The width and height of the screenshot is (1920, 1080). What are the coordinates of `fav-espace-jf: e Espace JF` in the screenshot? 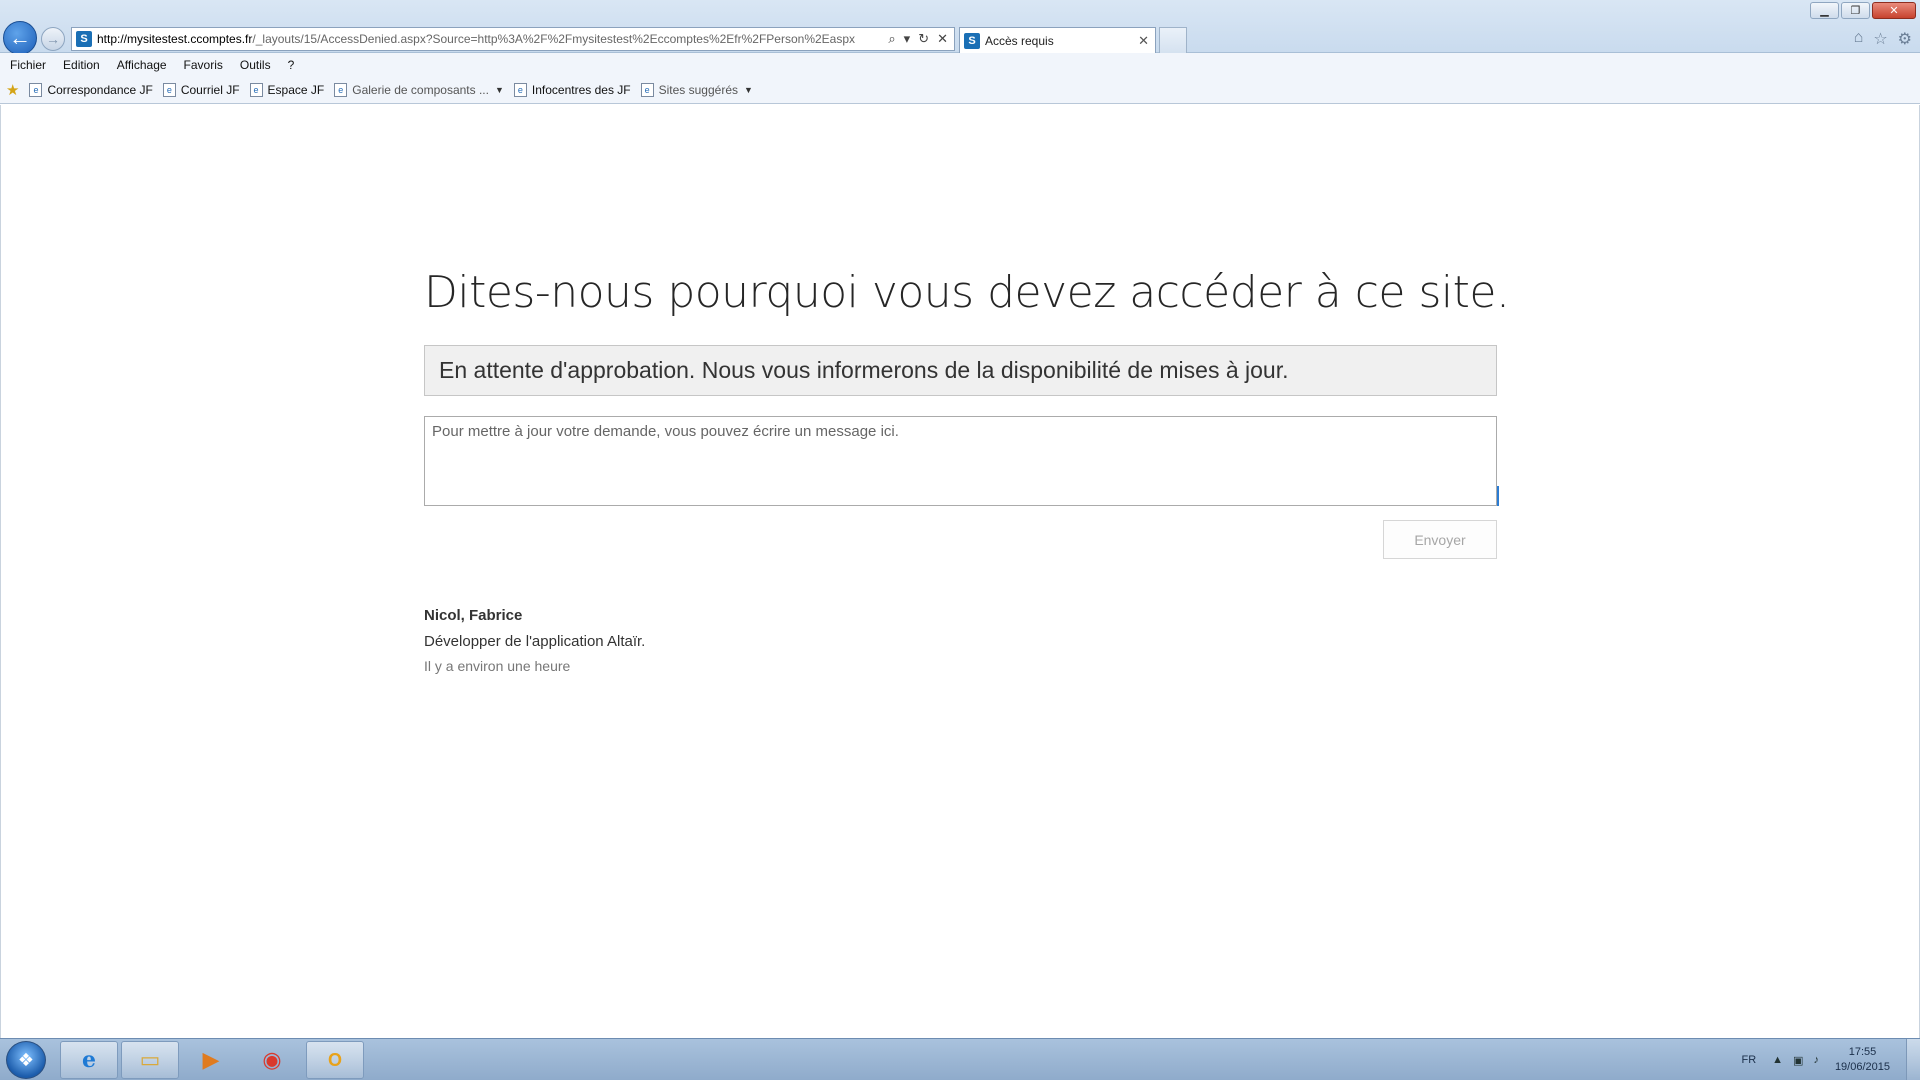 It's located at (286, 89).